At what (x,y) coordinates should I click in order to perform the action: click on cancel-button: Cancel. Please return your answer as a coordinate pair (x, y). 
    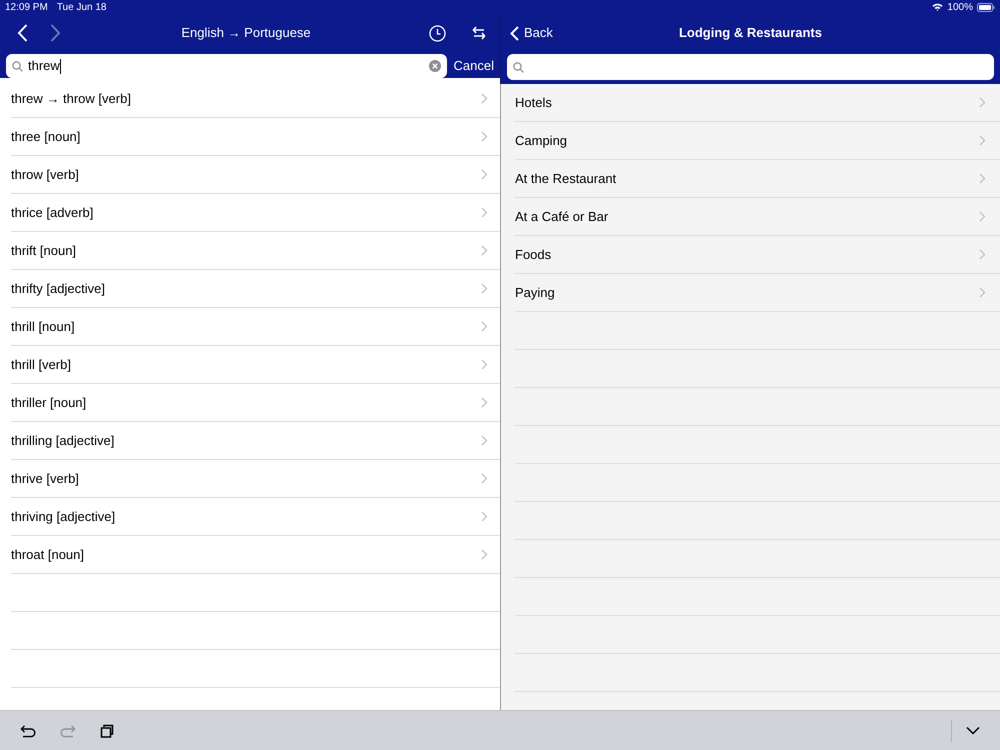
    Looking at the image, I should click on (474, 66).